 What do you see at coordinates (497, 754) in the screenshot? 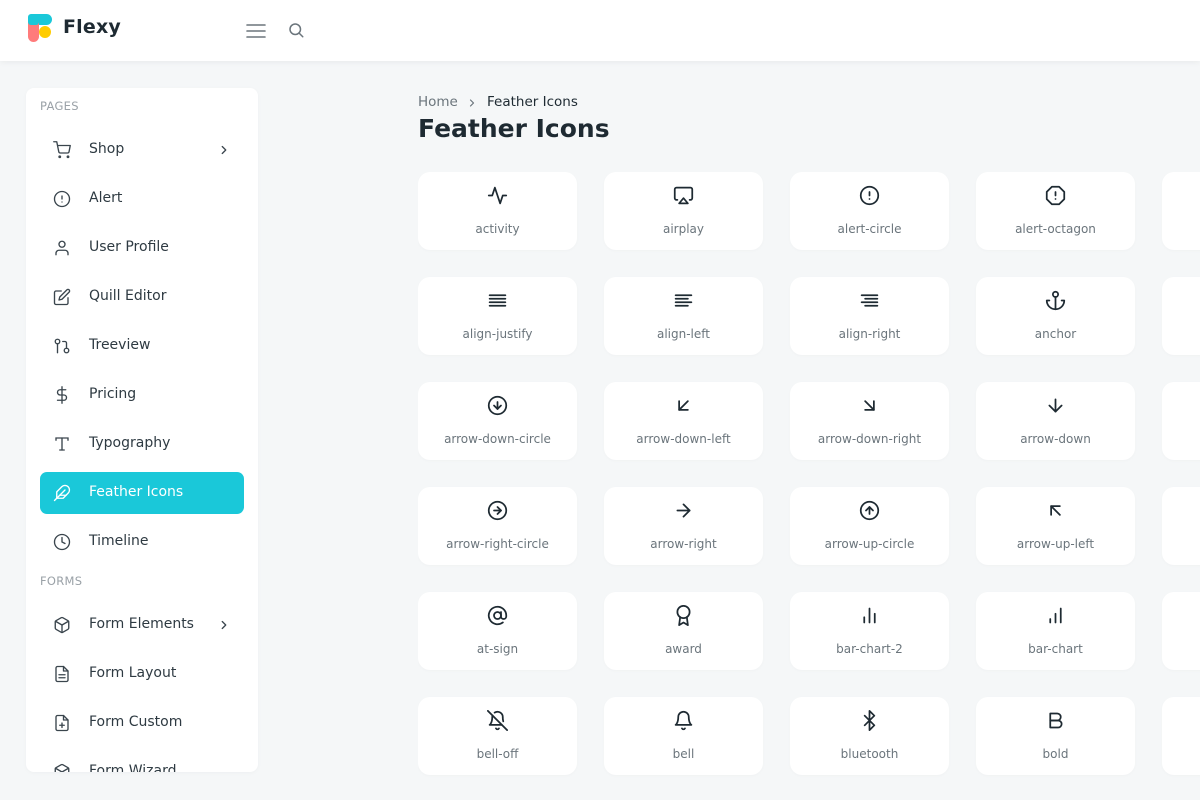
I see `icon-card-label: bell-off` at bounding box center [497, 754].